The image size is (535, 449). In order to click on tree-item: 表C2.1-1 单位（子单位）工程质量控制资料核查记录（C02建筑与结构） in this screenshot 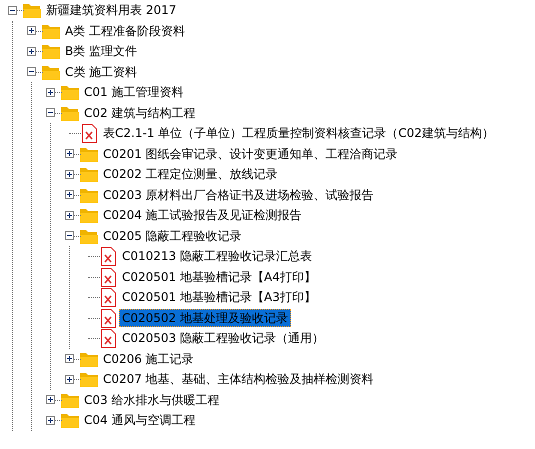, I will do `click(298, 133)`.